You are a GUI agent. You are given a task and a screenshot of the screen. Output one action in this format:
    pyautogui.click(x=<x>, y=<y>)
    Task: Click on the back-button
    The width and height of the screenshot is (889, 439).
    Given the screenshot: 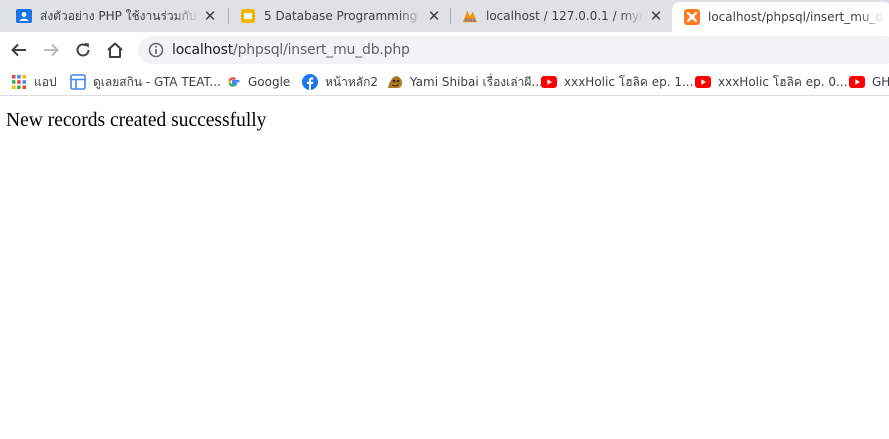 What is the action you would take?
    pyautogui.click(x=19, y=50)
    